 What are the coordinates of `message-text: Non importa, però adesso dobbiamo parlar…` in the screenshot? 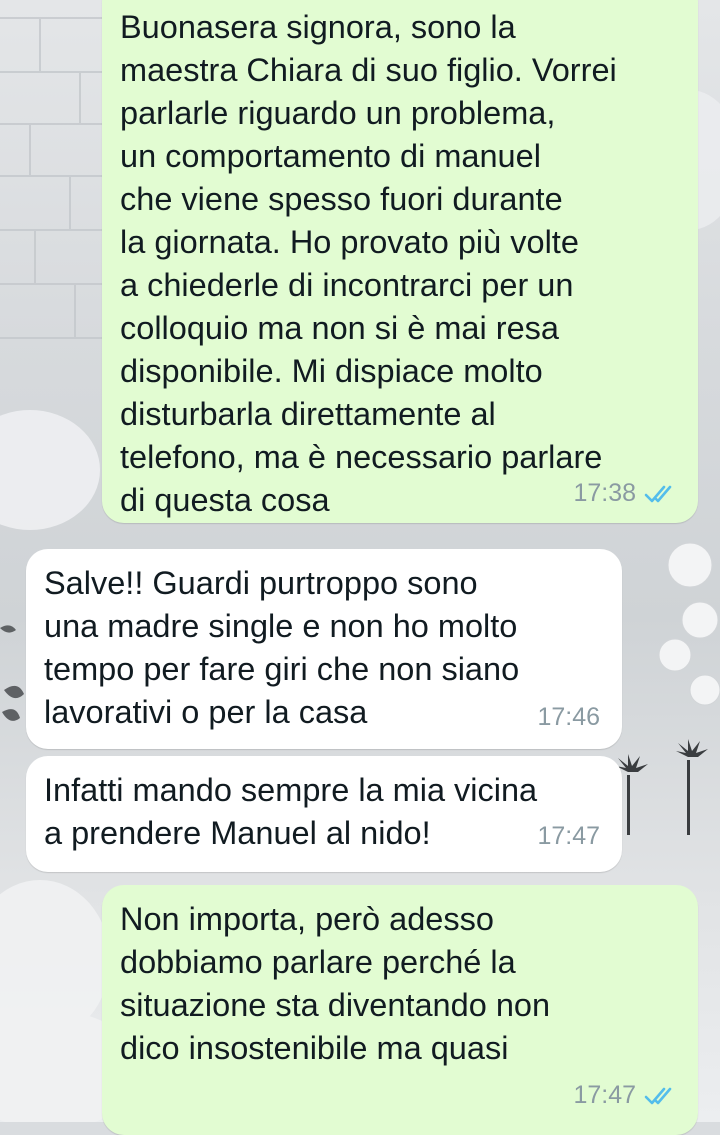 It's located at (335, 983).